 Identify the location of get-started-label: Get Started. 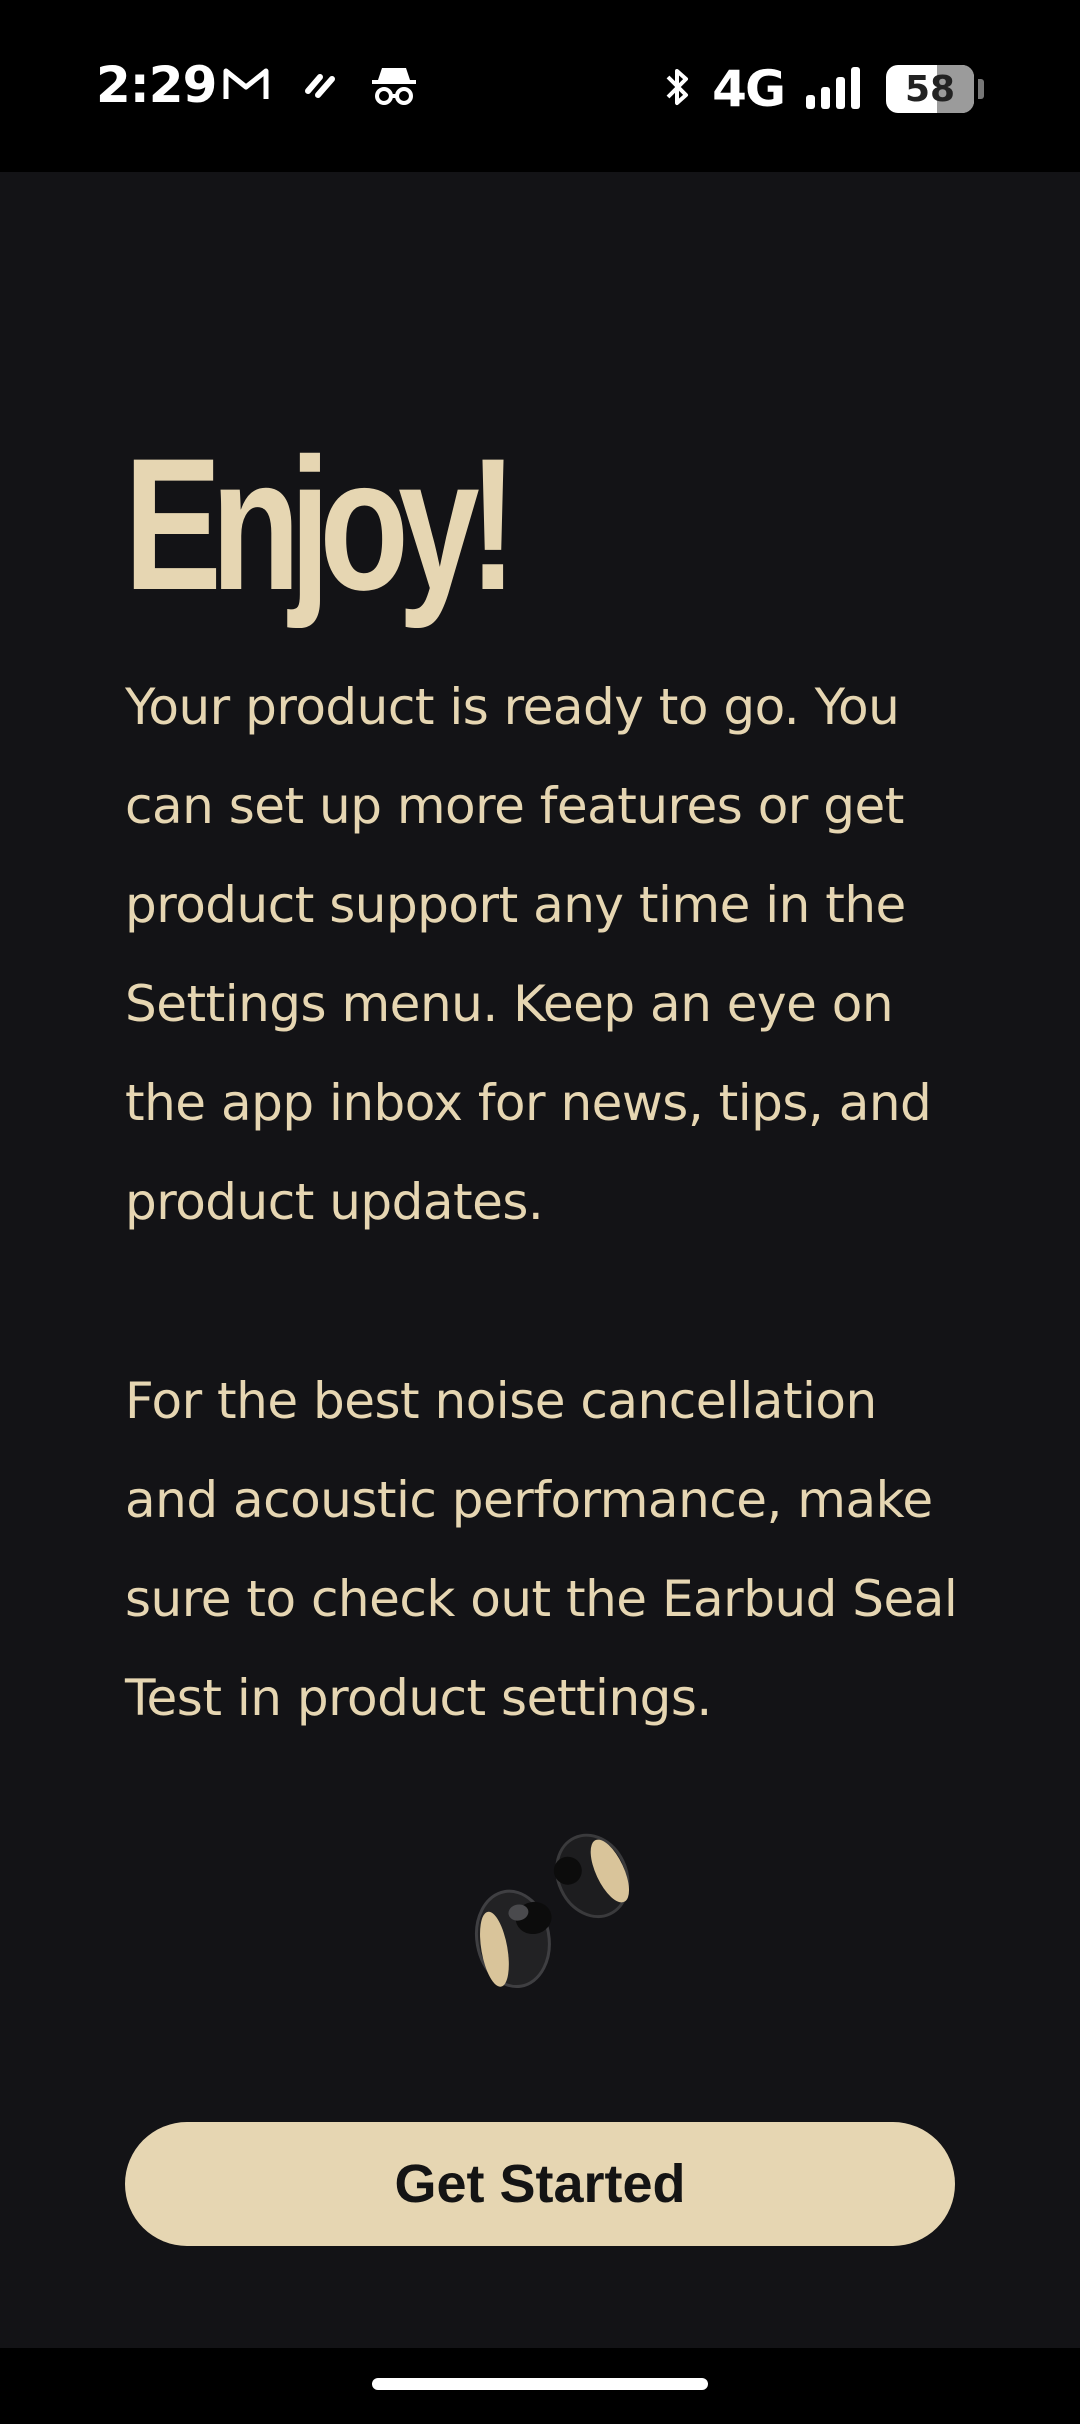
(540, 2184).